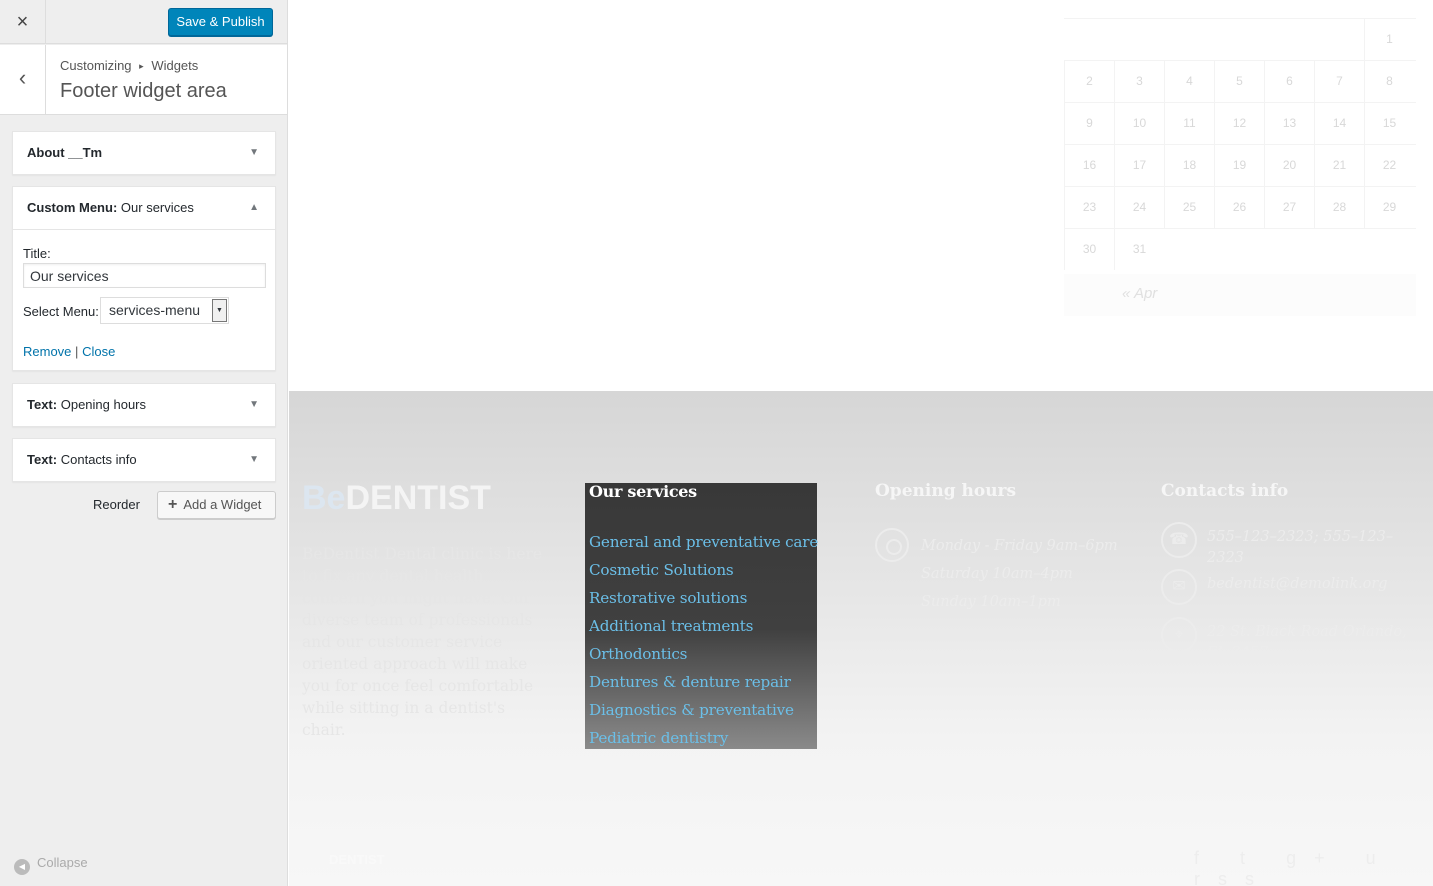  I want to click on back-button: ‹, so click(23, 79).